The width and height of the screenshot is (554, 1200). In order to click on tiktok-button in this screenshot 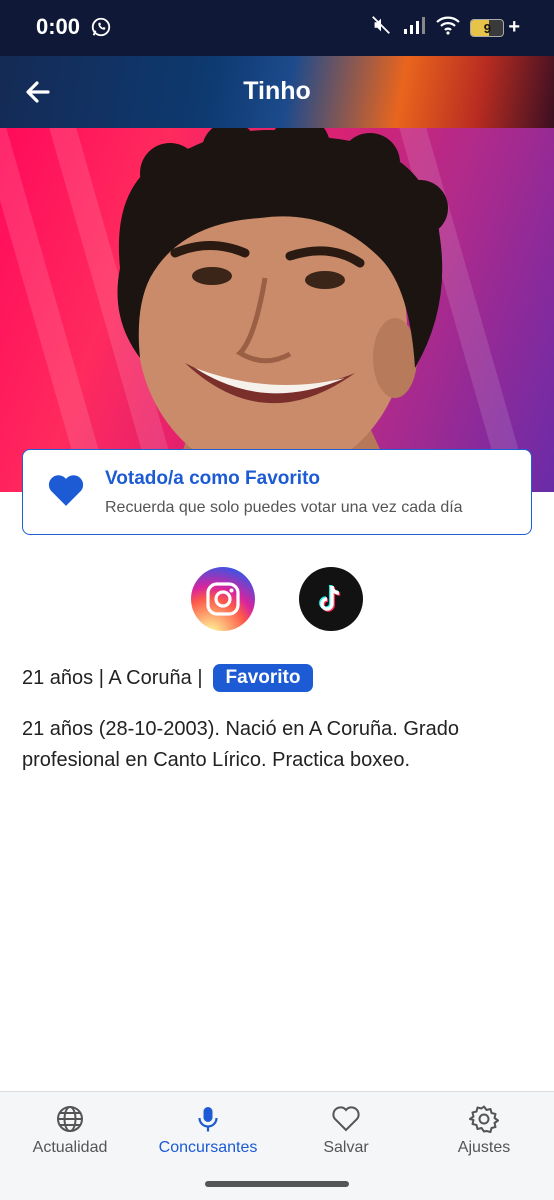, I will do `click(331, 599)`.